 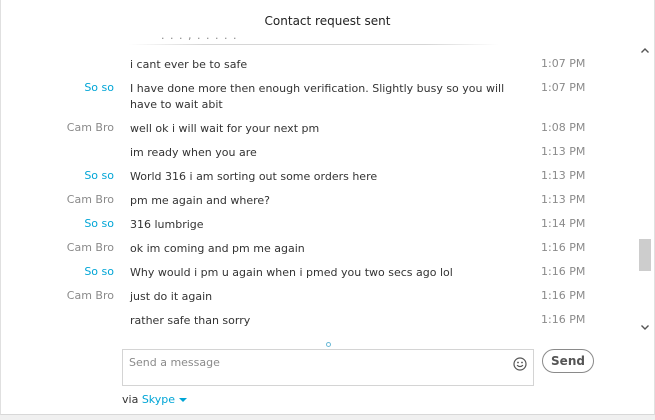 What do you see at coordinates (183, 400) in the screenshot?
I see `caret-down-icon` at bounding box center [183, 400].